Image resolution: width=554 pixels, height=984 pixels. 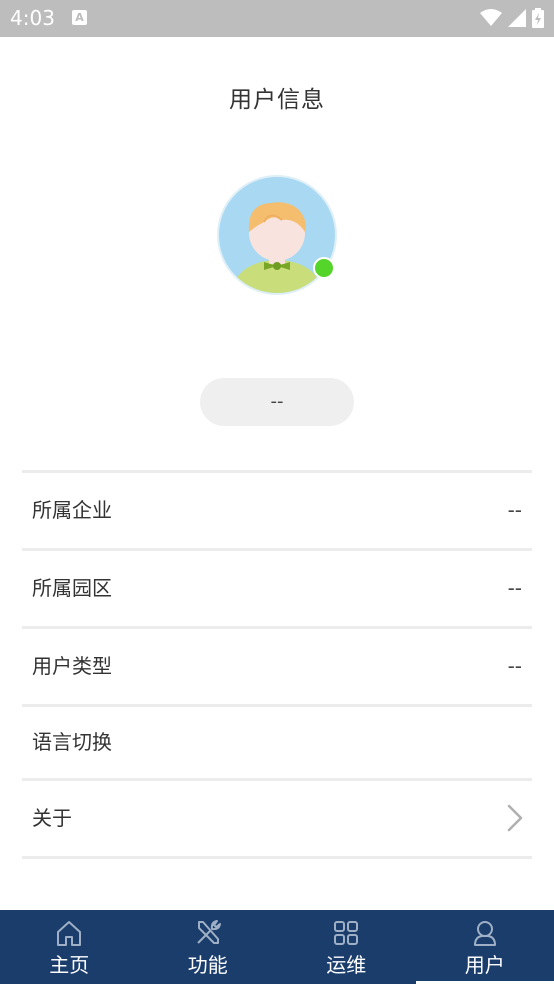 I want to click on row-park: 所属园区 --, so click(x=277, y=588).